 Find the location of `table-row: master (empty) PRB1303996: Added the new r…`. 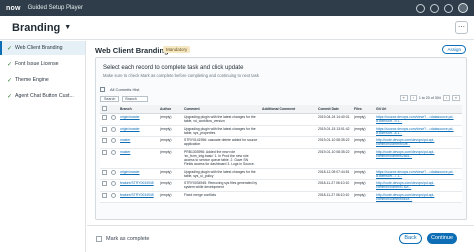

table-row: master (empty) PRB1303996: Added the new r… is located at coordinates (281, 158).